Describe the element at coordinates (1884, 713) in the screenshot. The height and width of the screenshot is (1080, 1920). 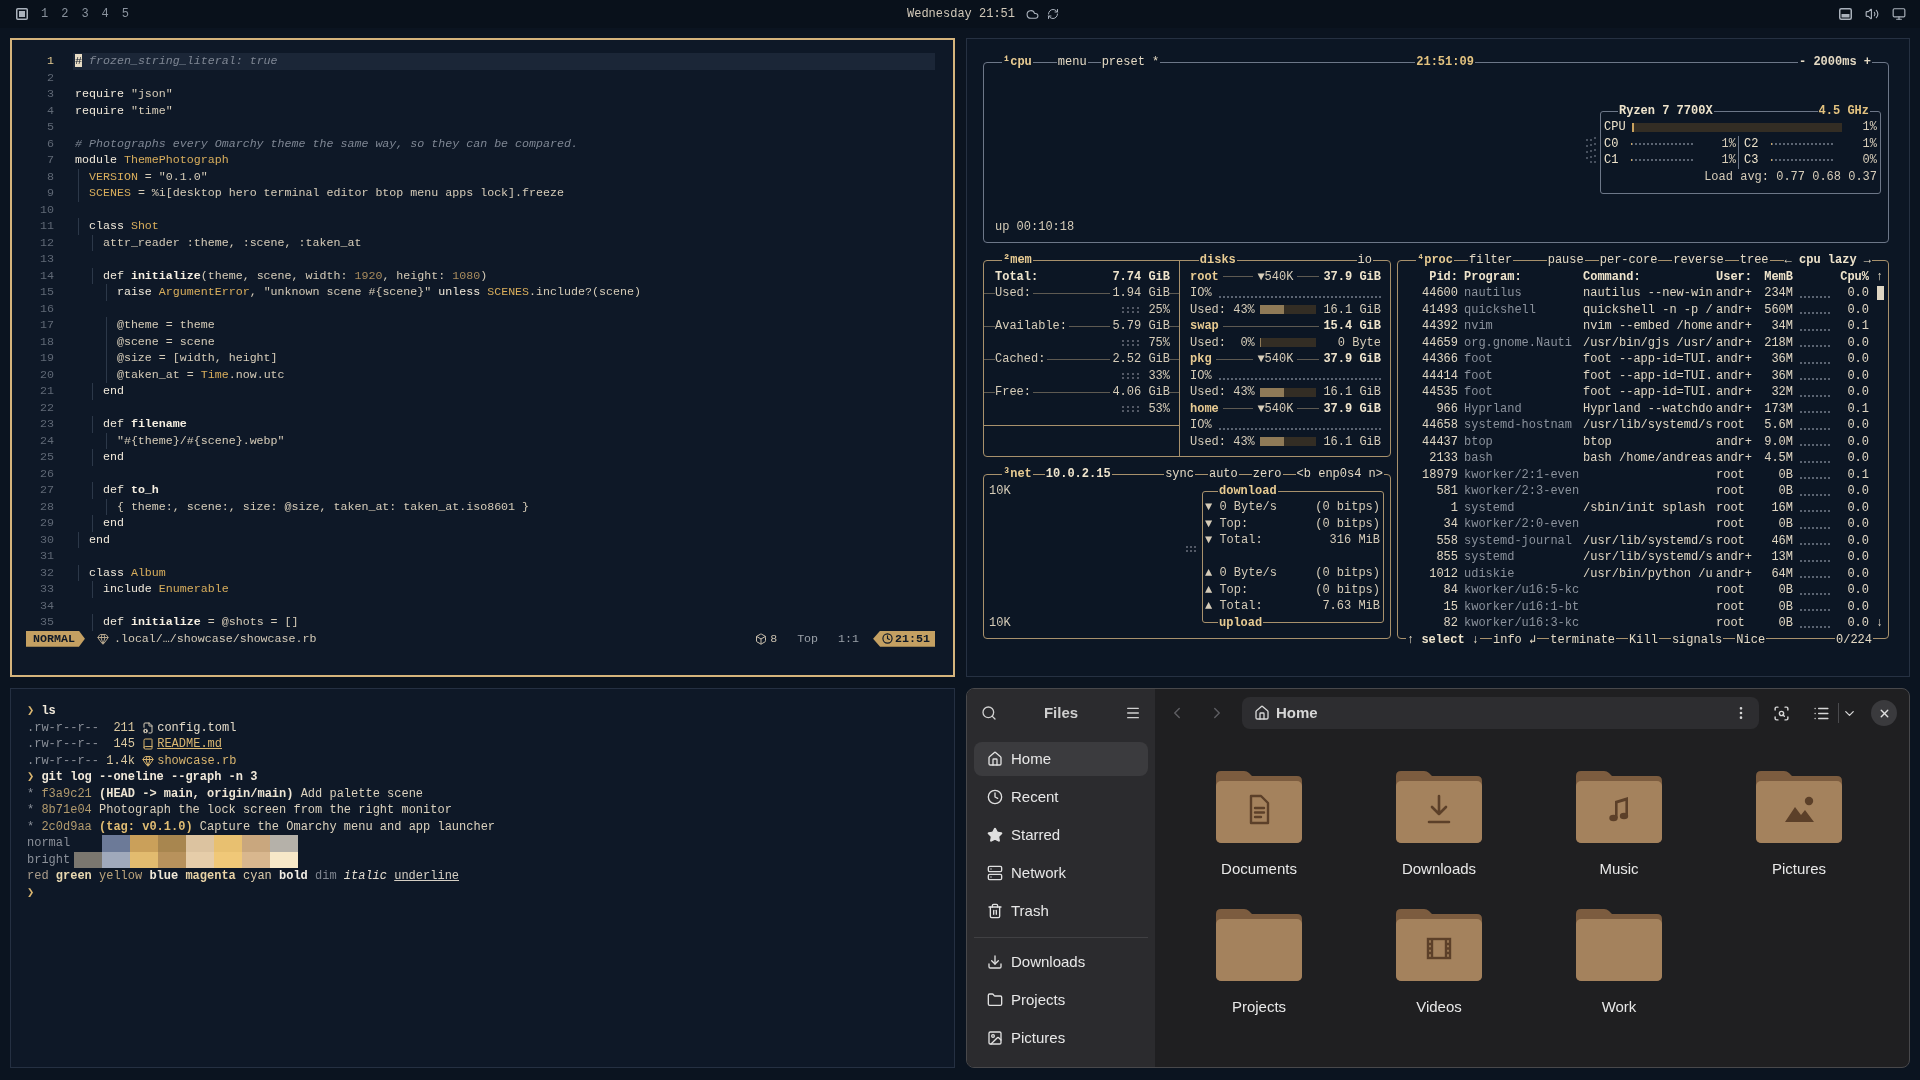
I see `close-button` at that location.